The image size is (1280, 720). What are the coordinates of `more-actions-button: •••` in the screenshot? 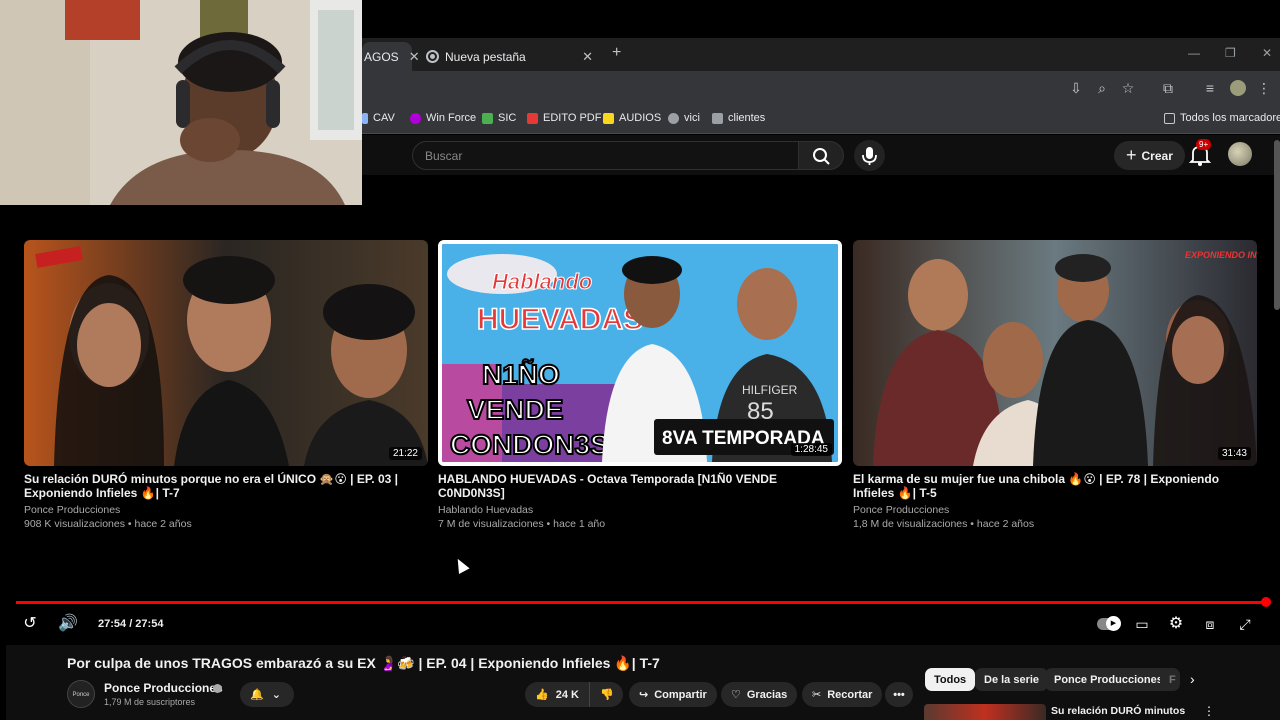 It's located at (899, 694).